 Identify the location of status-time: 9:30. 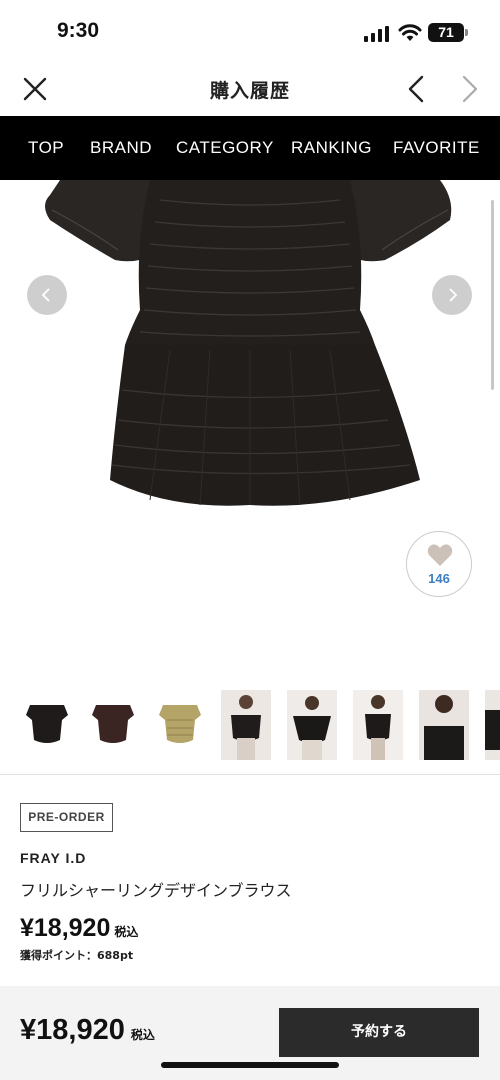
(78, 30).